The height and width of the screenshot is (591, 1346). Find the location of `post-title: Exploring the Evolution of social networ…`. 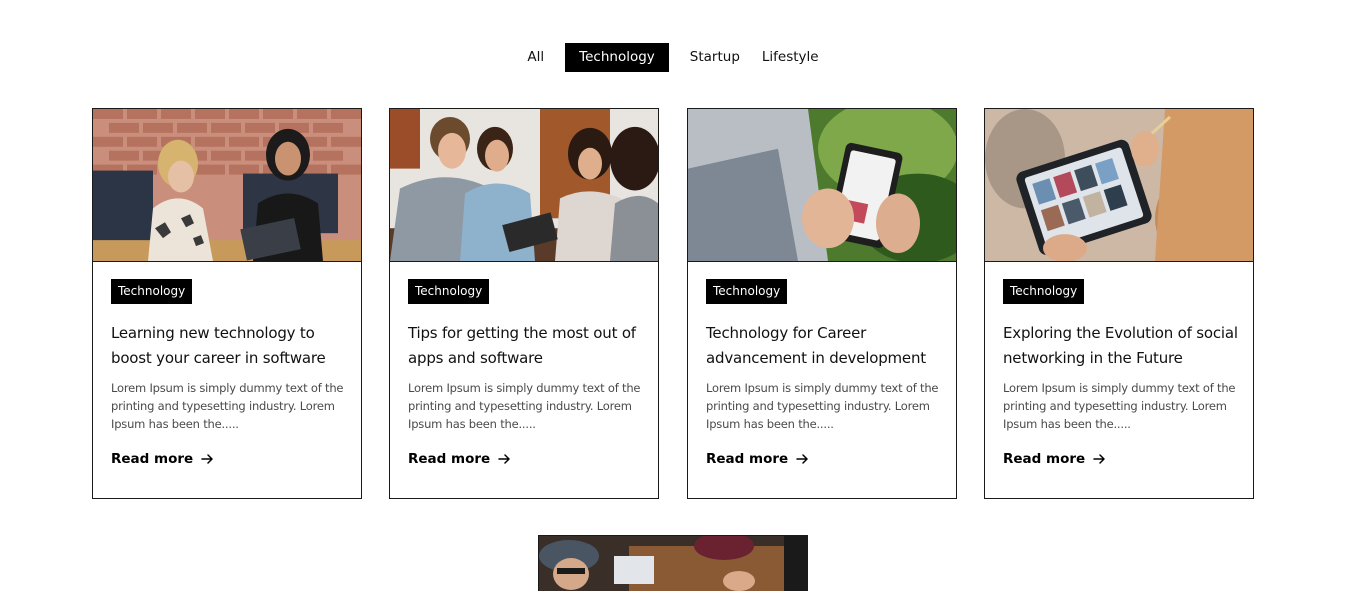

post-title: Exploring the Evolution of social networ… is located at coordinates (1123, 346).